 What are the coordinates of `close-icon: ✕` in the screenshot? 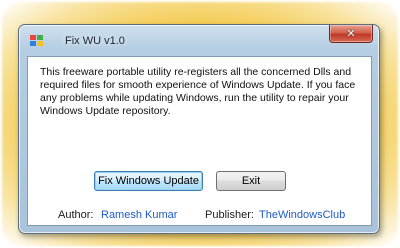 It's located at (351, 33).